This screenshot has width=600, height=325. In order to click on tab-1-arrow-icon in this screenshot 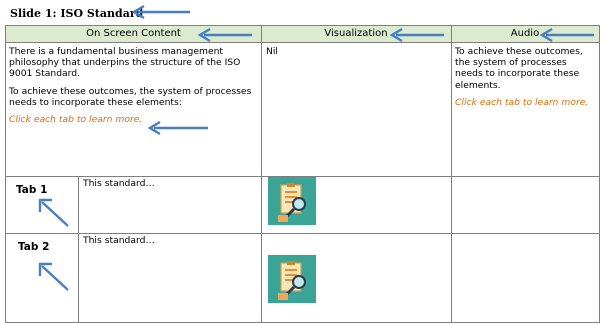, I will do `click(53, 212)`.